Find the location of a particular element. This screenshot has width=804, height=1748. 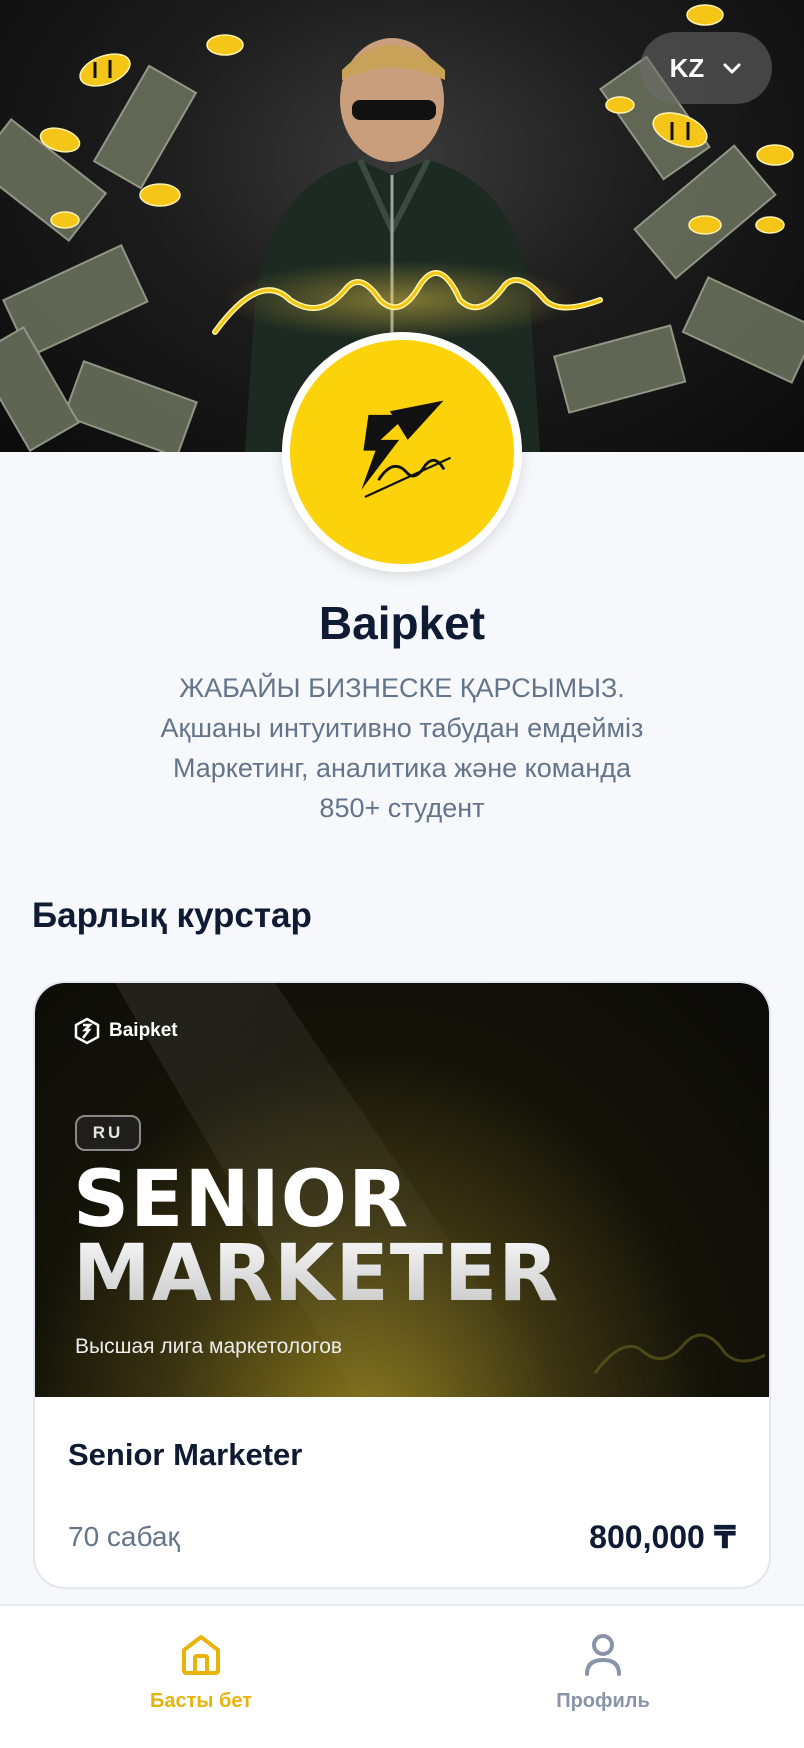

user-icon is located at coordinates (603, 1655).